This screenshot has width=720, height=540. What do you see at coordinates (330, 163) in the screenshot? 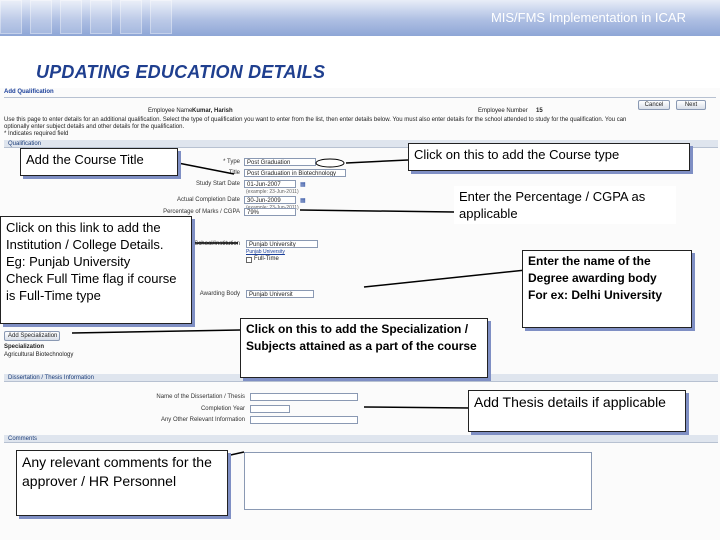
I see `pointer-ellipse` at bounding box center [330, 163].